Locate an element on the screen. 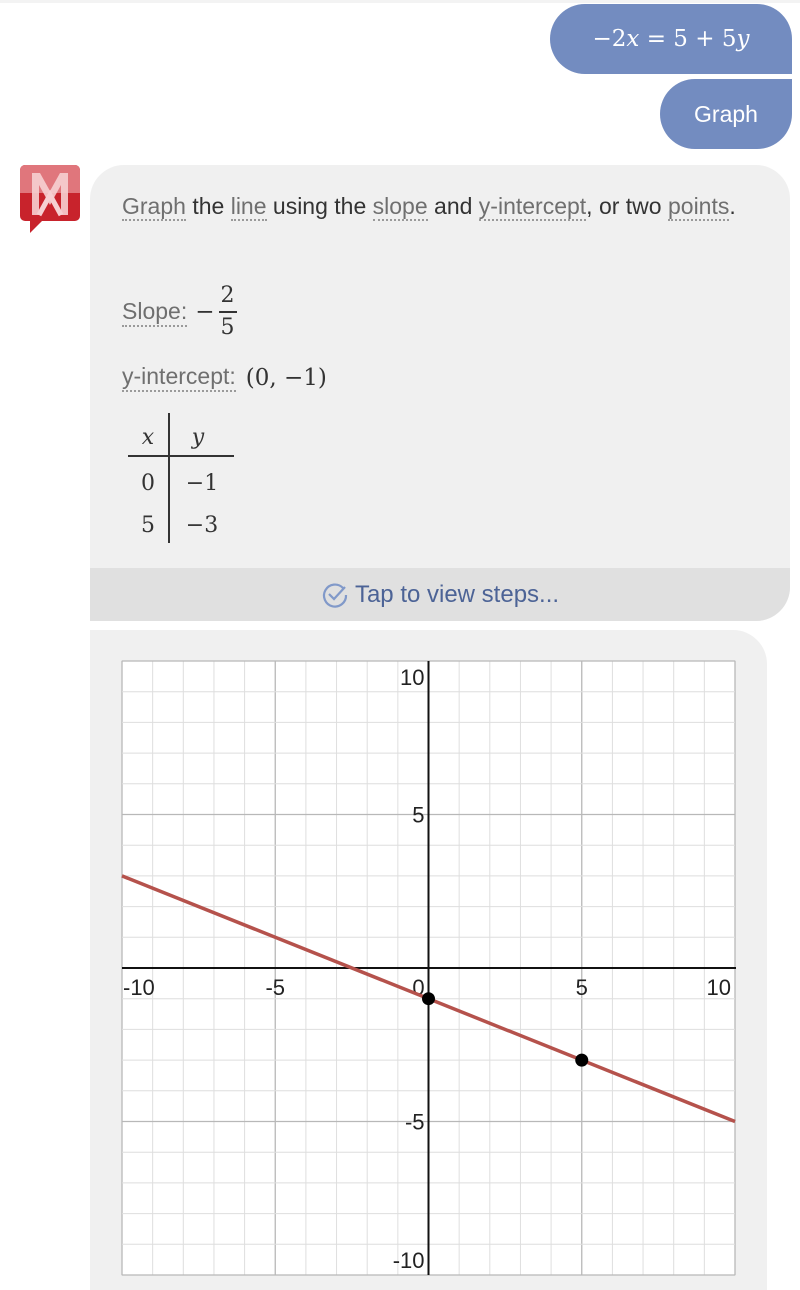 Image resolution: width=800 pixels, height=1290 pixels. term-graph: Graph is located at coordinates (154, 207).